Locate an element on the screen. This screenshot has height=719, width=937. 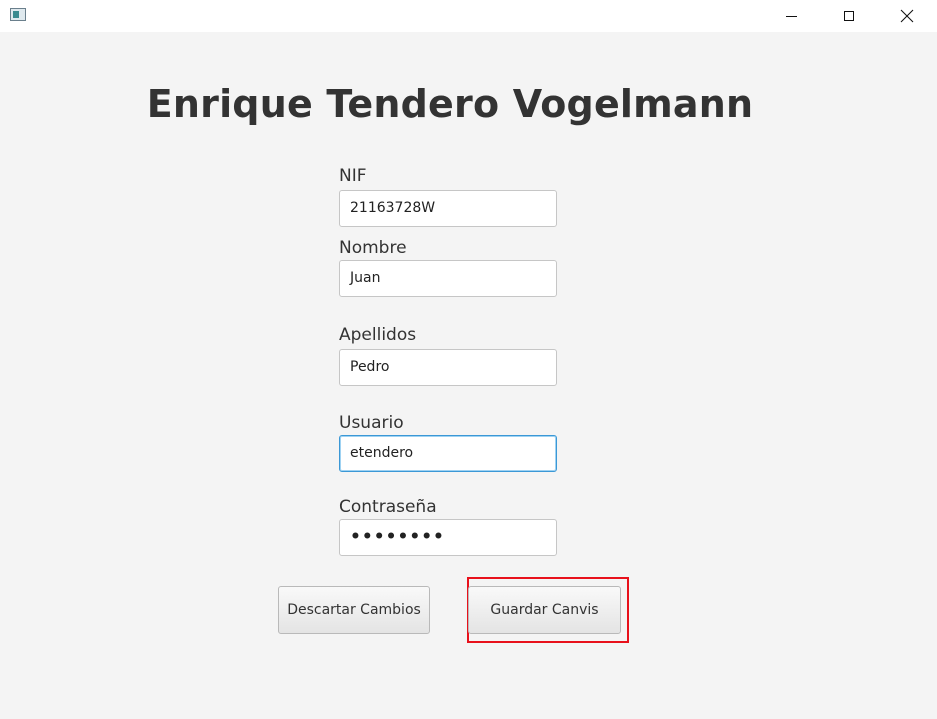
apellidos-field: Pedro is located at coordinates (448, 367).